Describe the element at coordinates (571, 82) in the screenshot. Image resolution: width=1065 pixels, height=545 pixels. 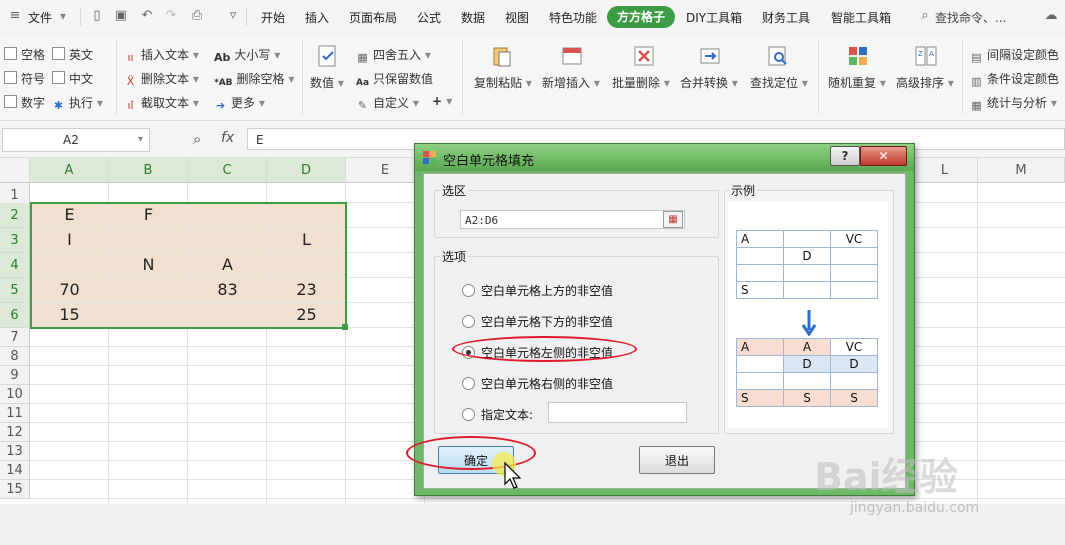
I see `new-insert-button: 新增插入 ▾` at that location.